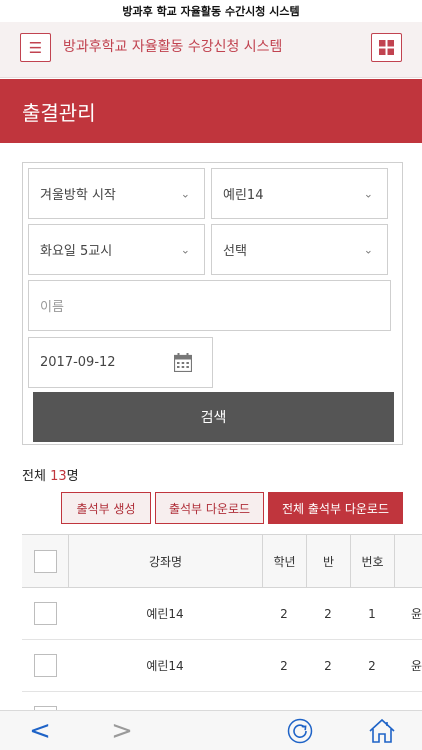 This screenshot has width=422, height=750. What do you see at coordinates (36, 476) in the screenshot?
I see `total-prefix: 전체` at bounding box center [36, 476].